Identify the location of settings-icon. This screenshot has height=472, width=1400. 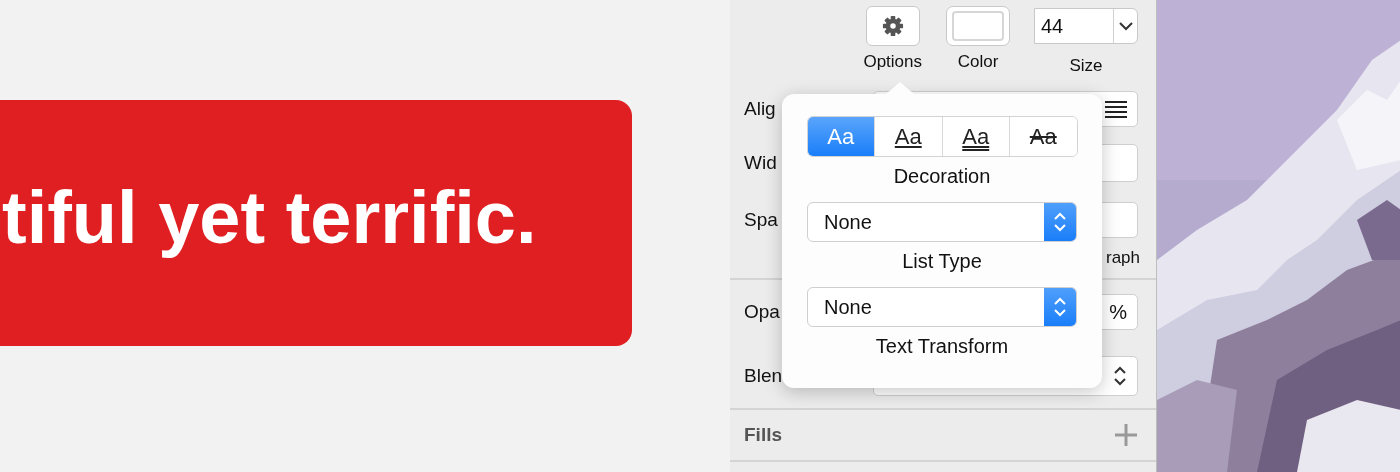
(892, 26).